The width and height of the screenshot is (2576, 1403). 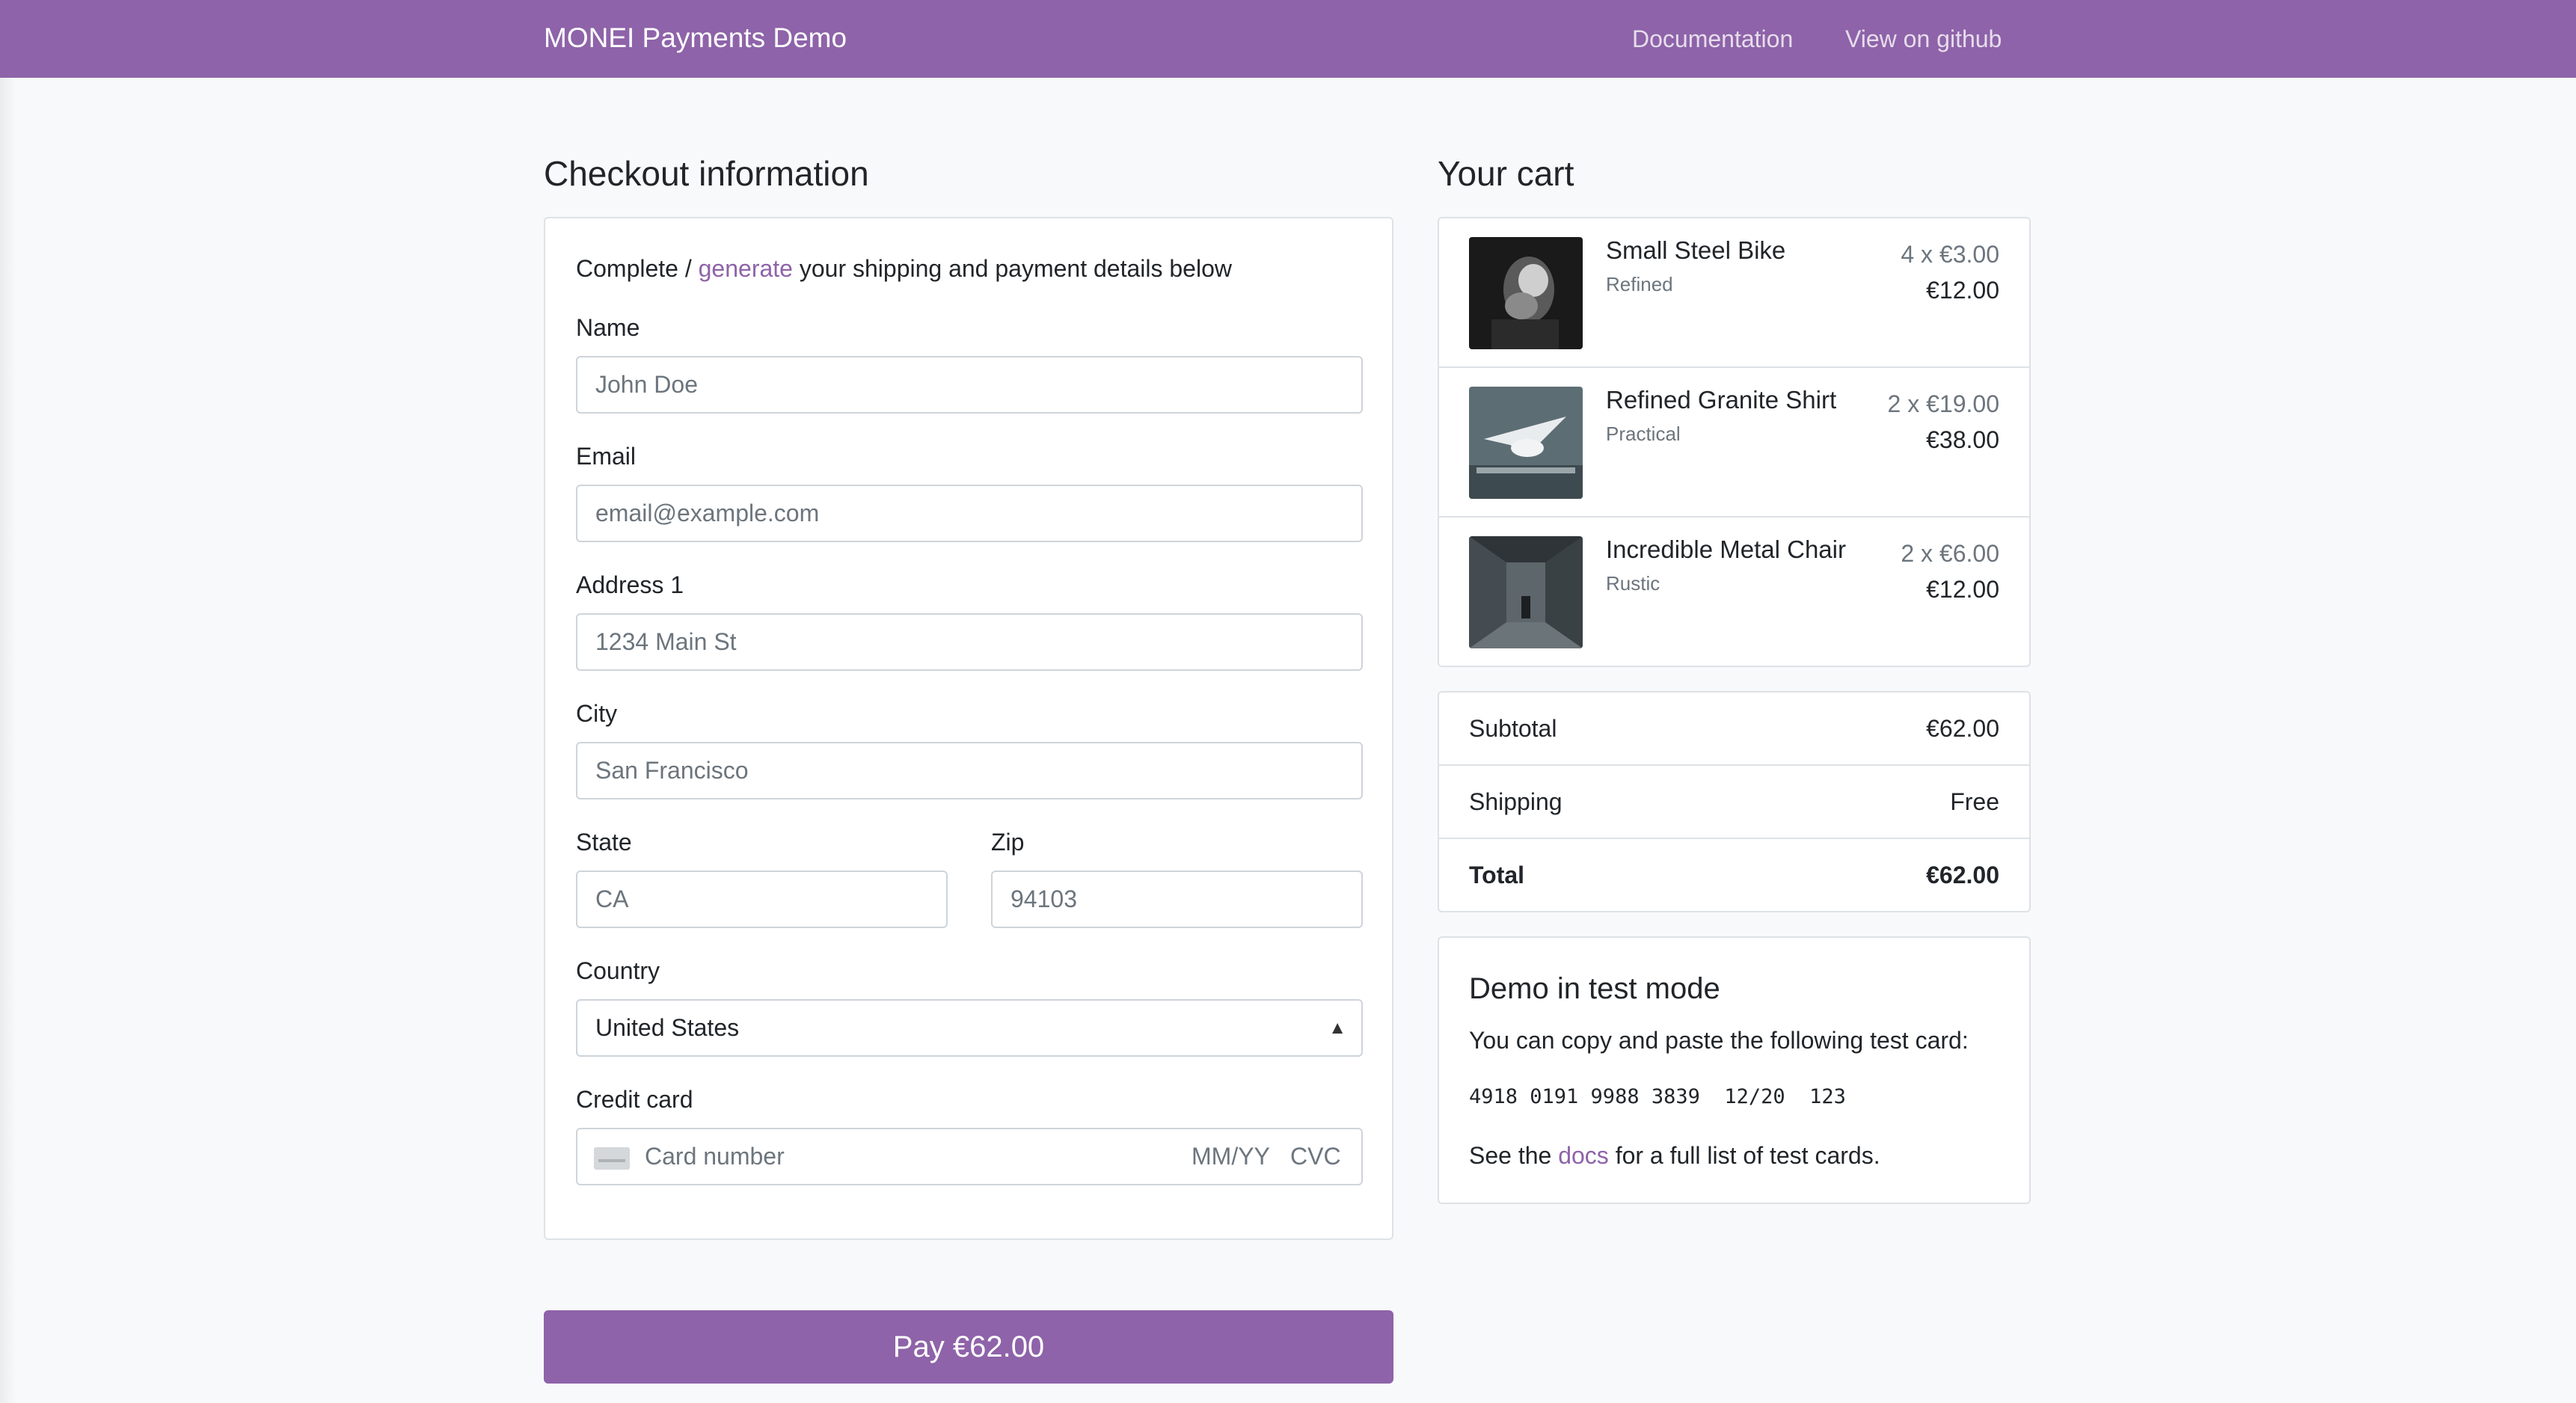 What do you see at coordinates (969, 1028) in the screenshot?
I see `country-select: United States ▲` at bounding box center [969, 1028].